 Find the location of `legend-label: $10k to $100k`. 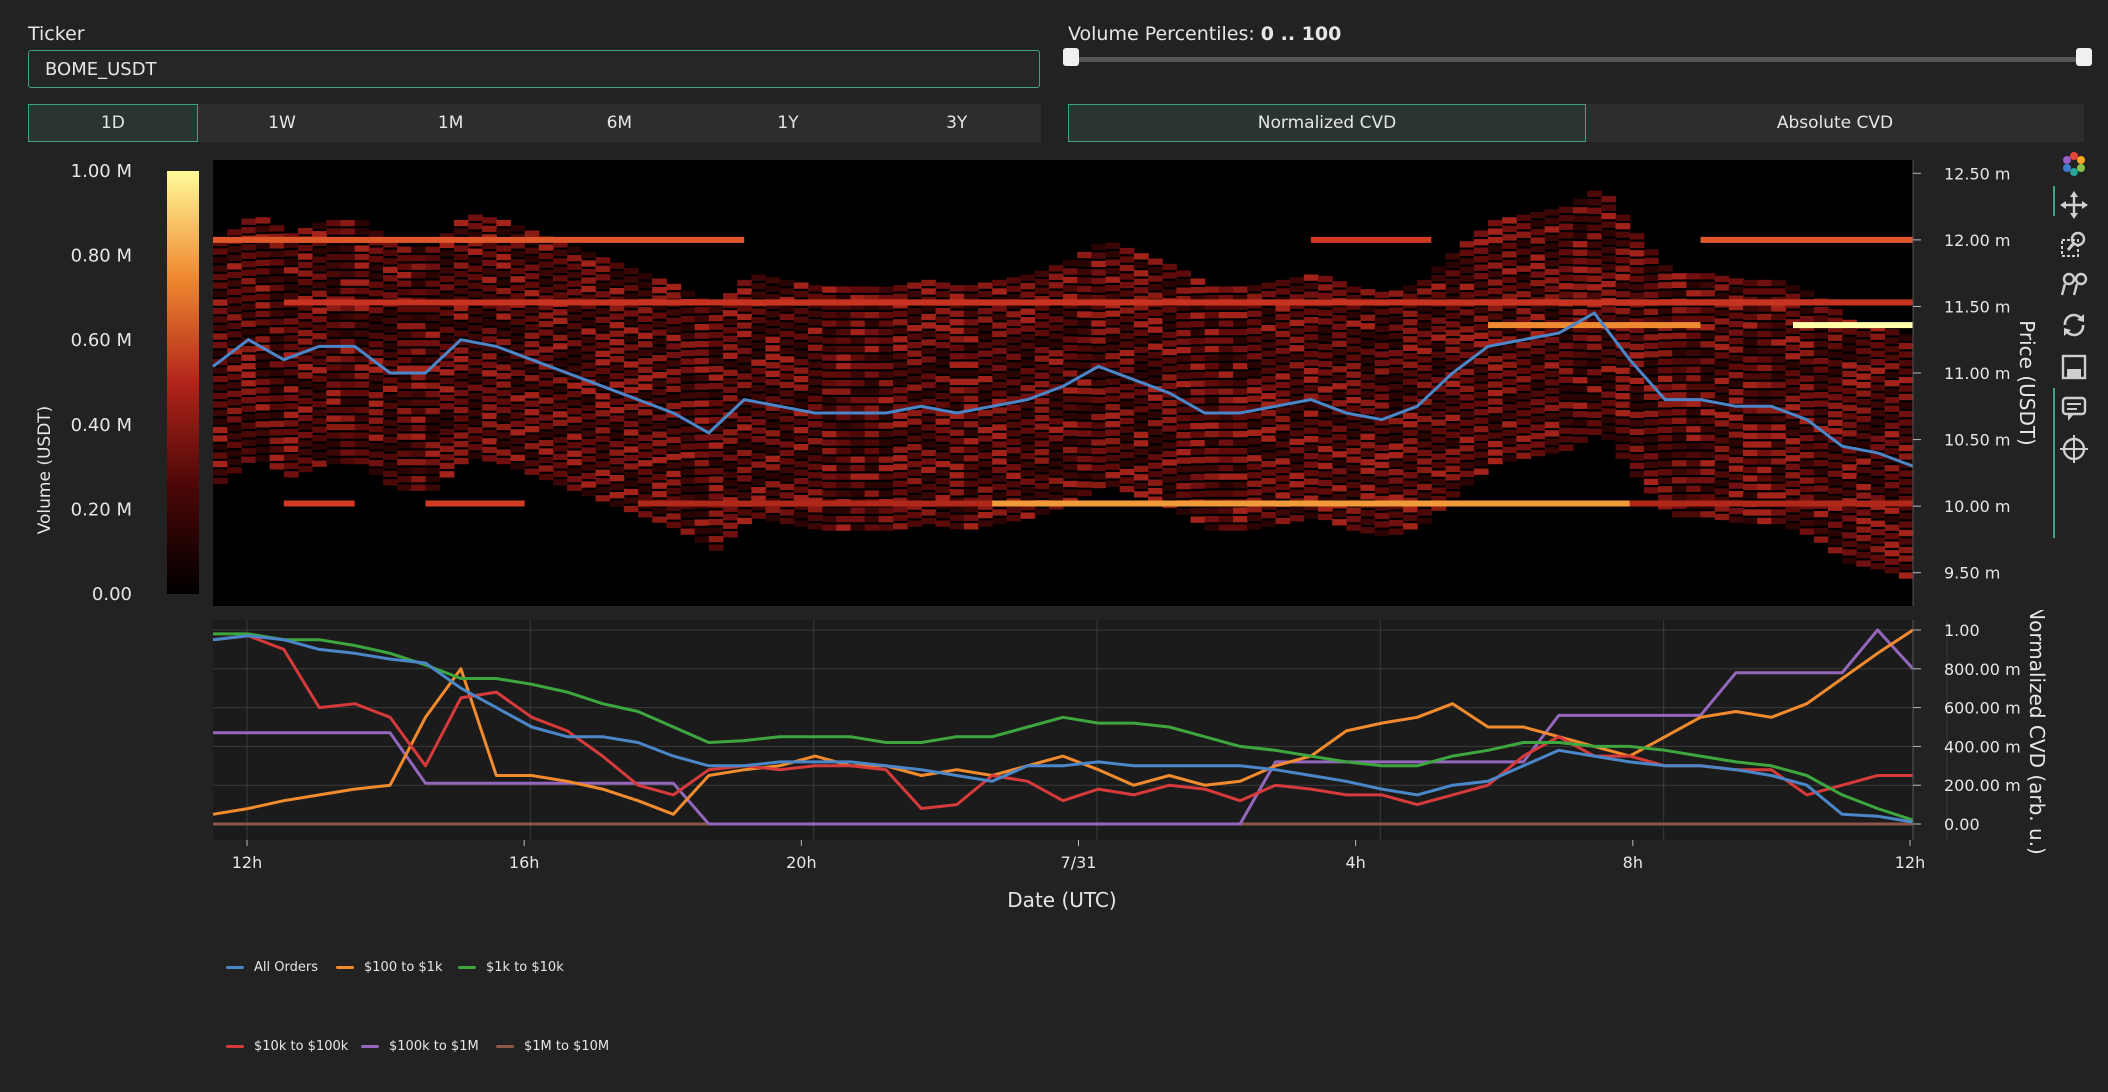

legend-label: $10k to $100k is located at coordinates (301, 1046).